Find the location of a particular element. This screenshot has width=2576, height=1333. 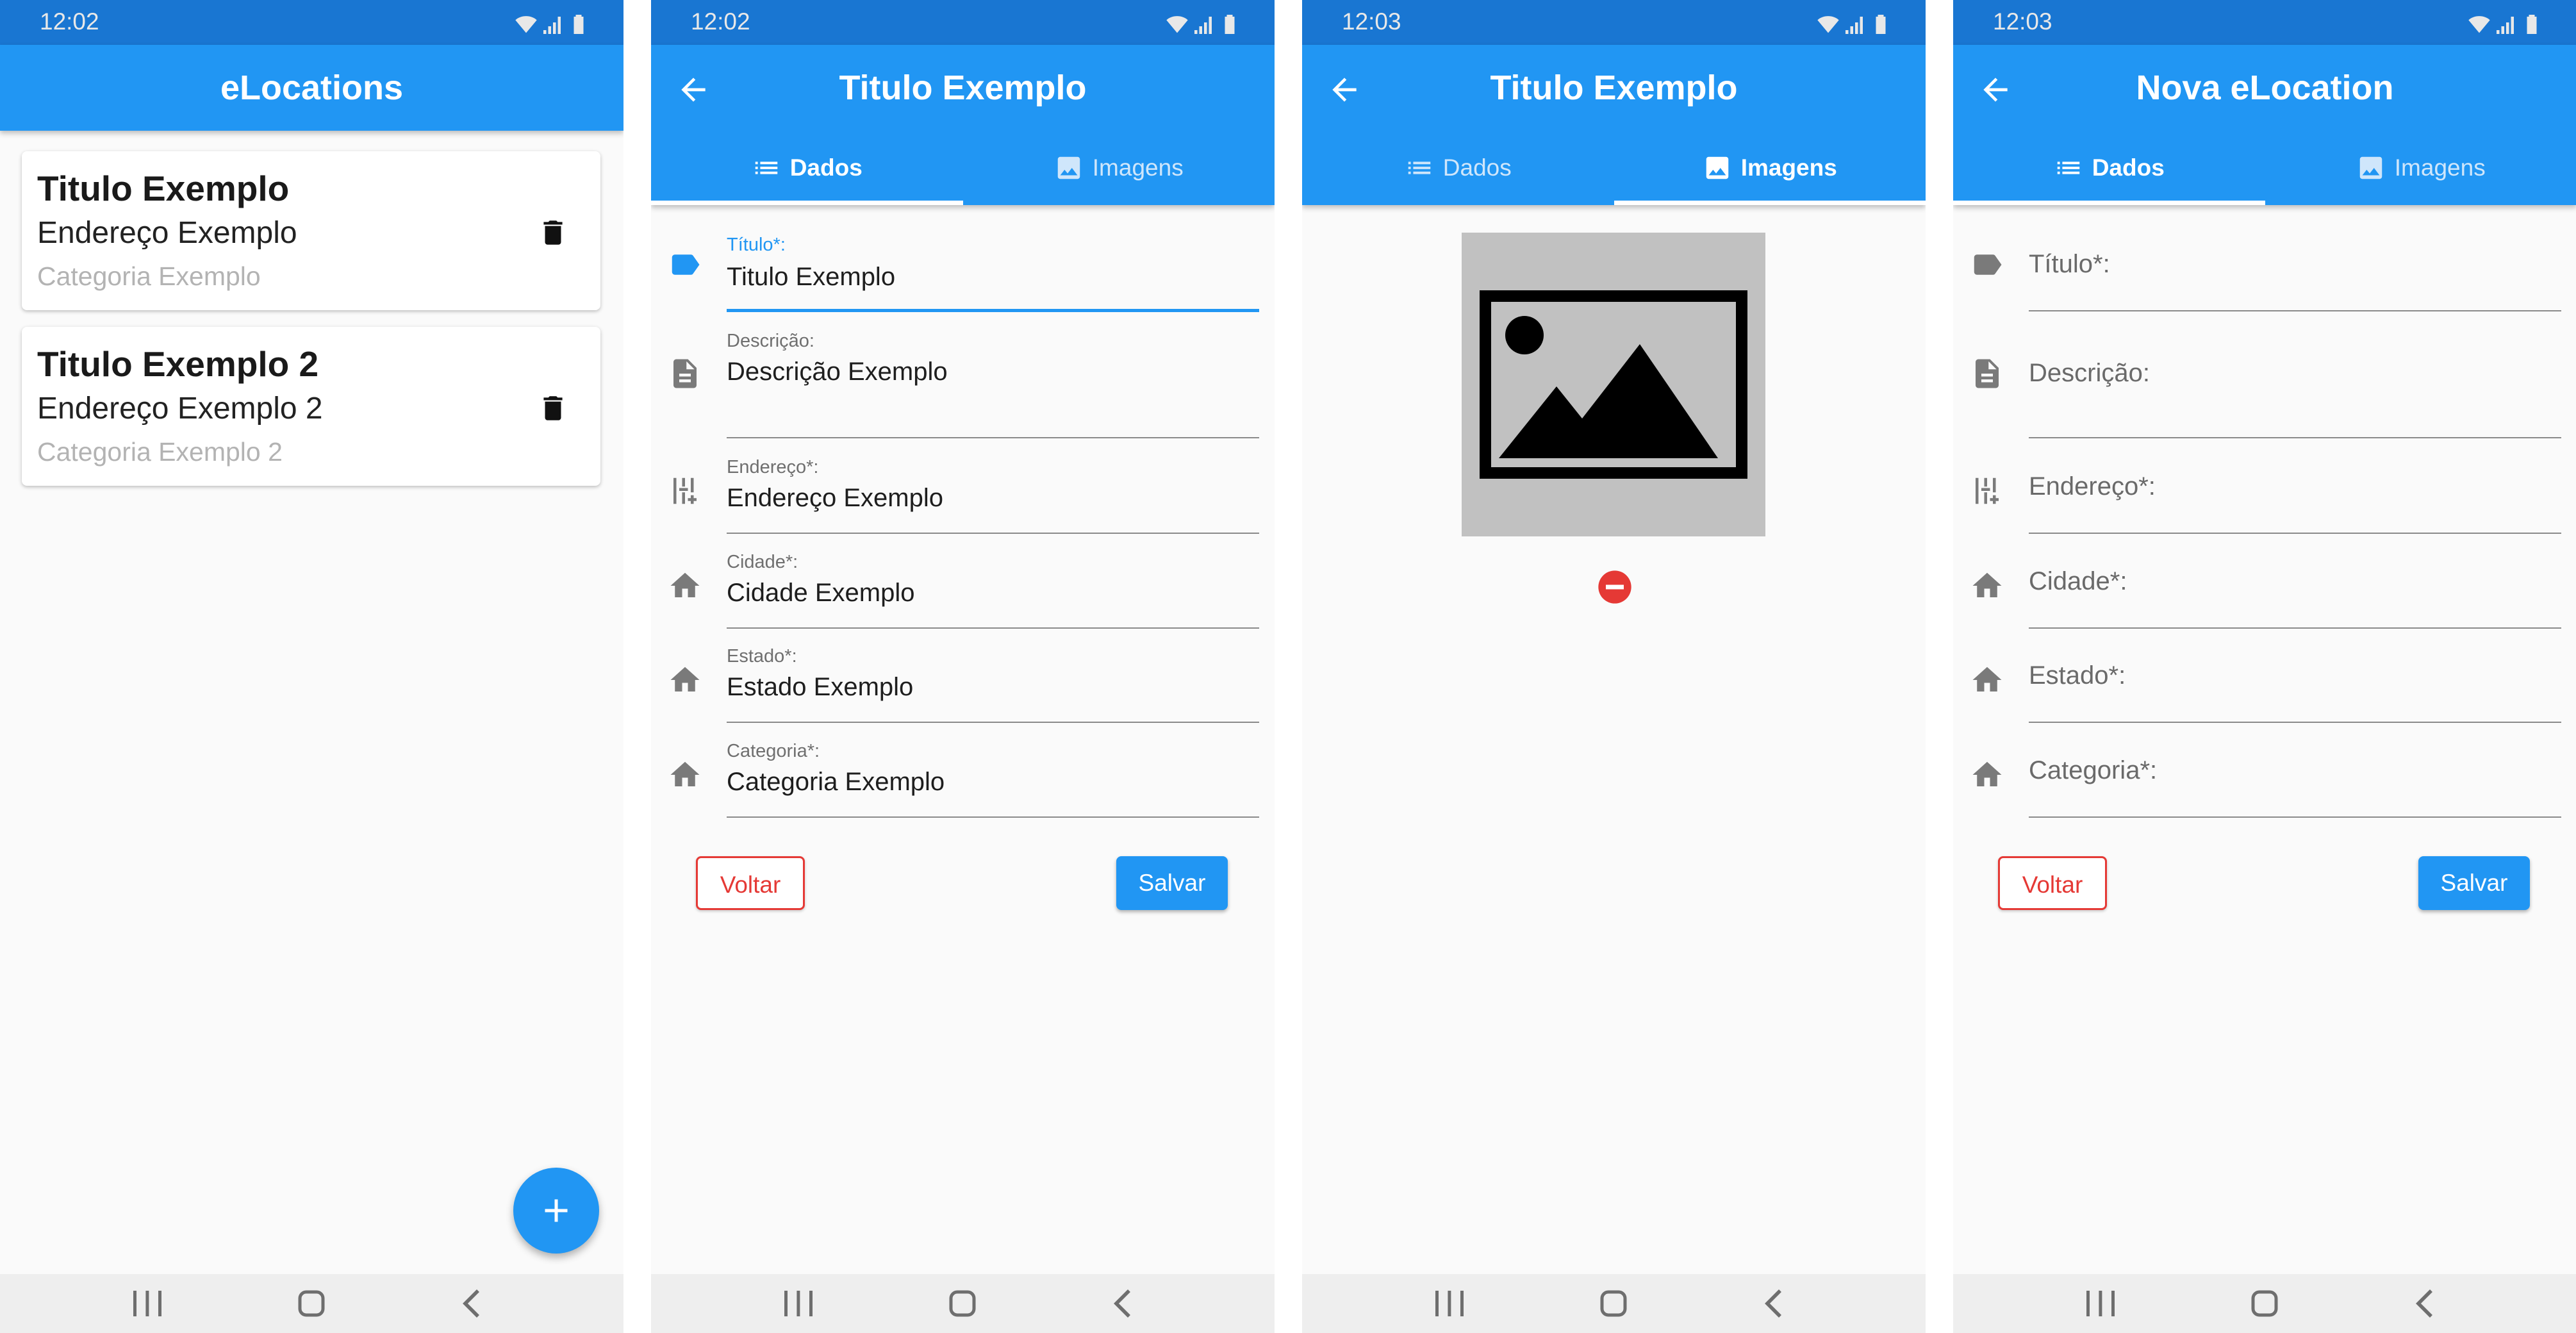

tab-label: Imagens is located at coordinates (1788, 167).